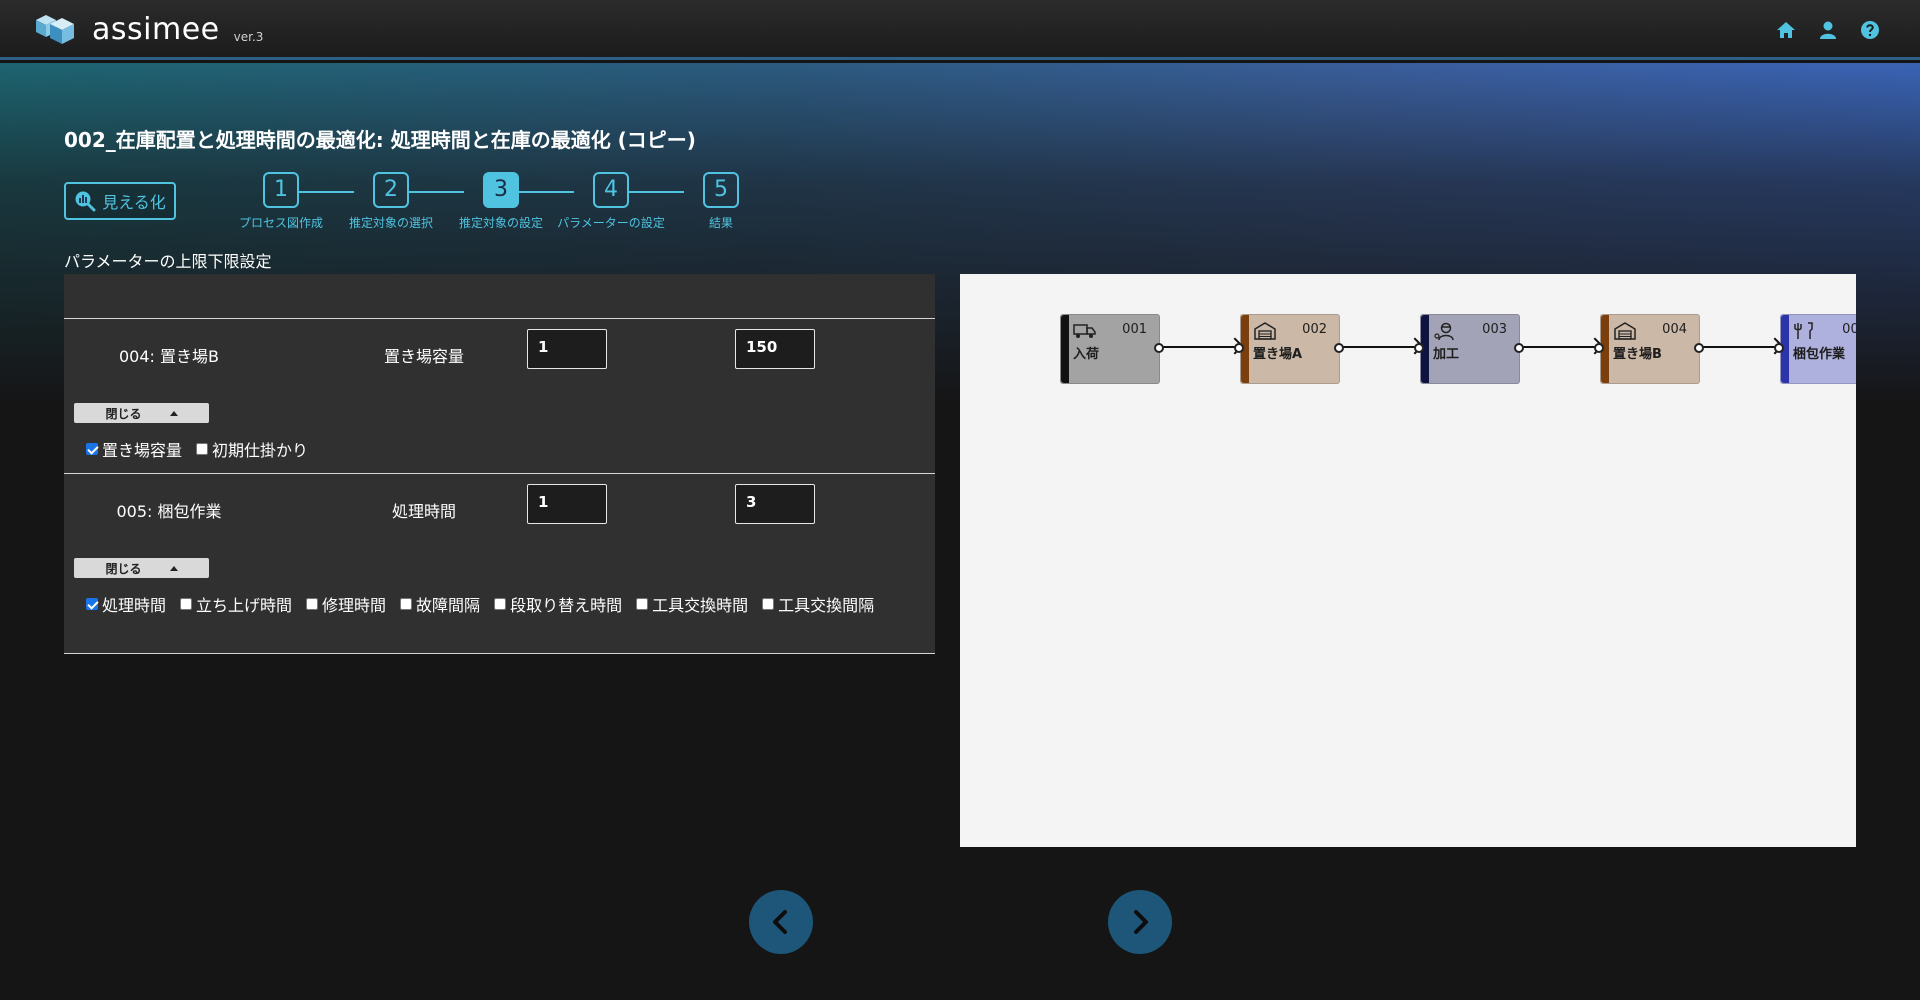 The width and height of the screenshot is (1920, 1000). What do you see at coordinates (142, 450) in the screenshot?
I see `checkbox-label: 置き場容量` at bounding box center [142, 450].